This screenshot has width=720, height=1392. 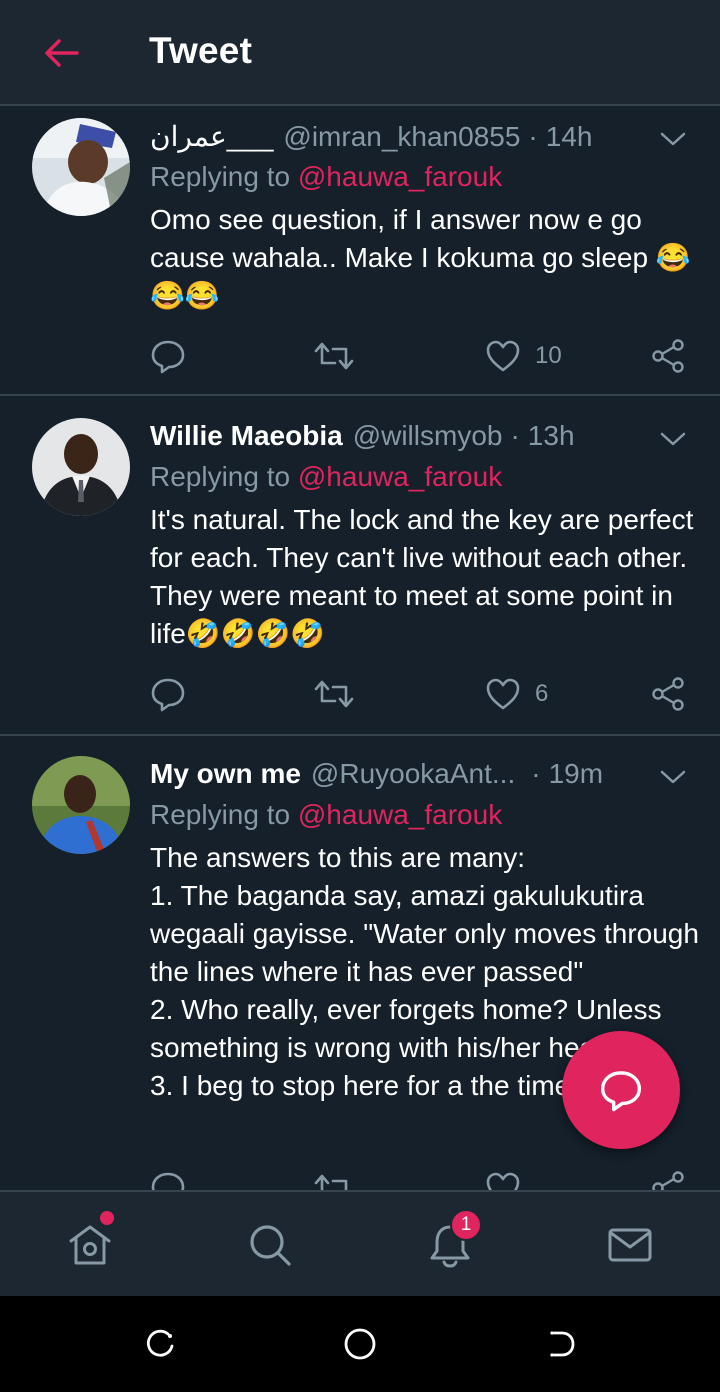 What do you see at coordinates (422, 694) in the screenshot?
I see `tweet-actions: 6` at bounding box center [422, 694].